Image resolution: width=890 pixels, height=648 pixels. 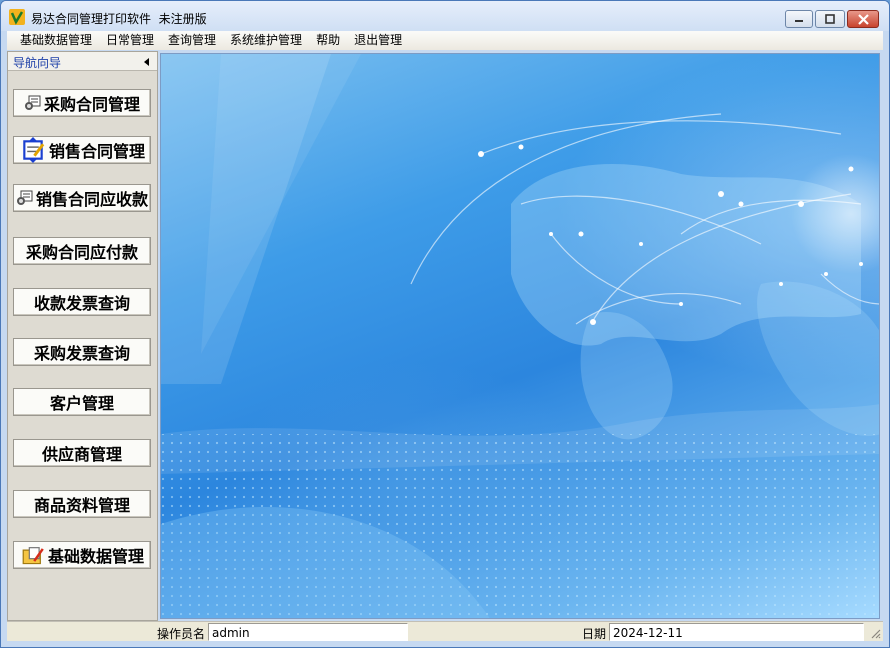 What do you see at coordinates (328, 40) in the screenshot?
I see `menu-help: 帮助` at bounding box center [328, 40].